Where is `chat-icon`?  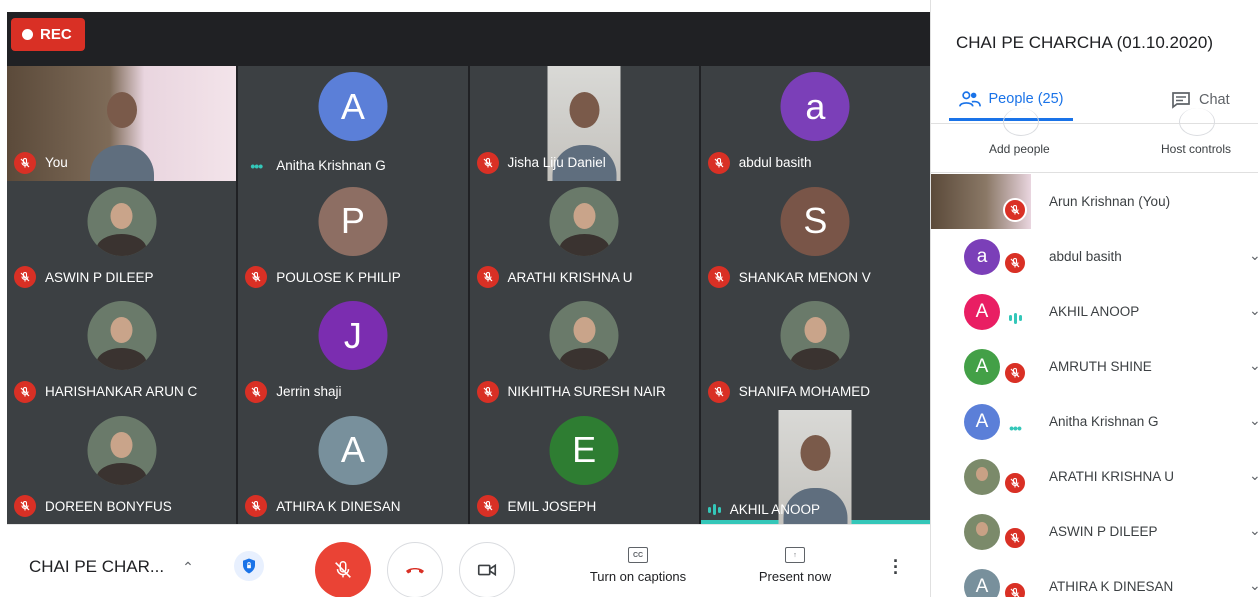
chat-icon is located at coordinates (1181, 100).